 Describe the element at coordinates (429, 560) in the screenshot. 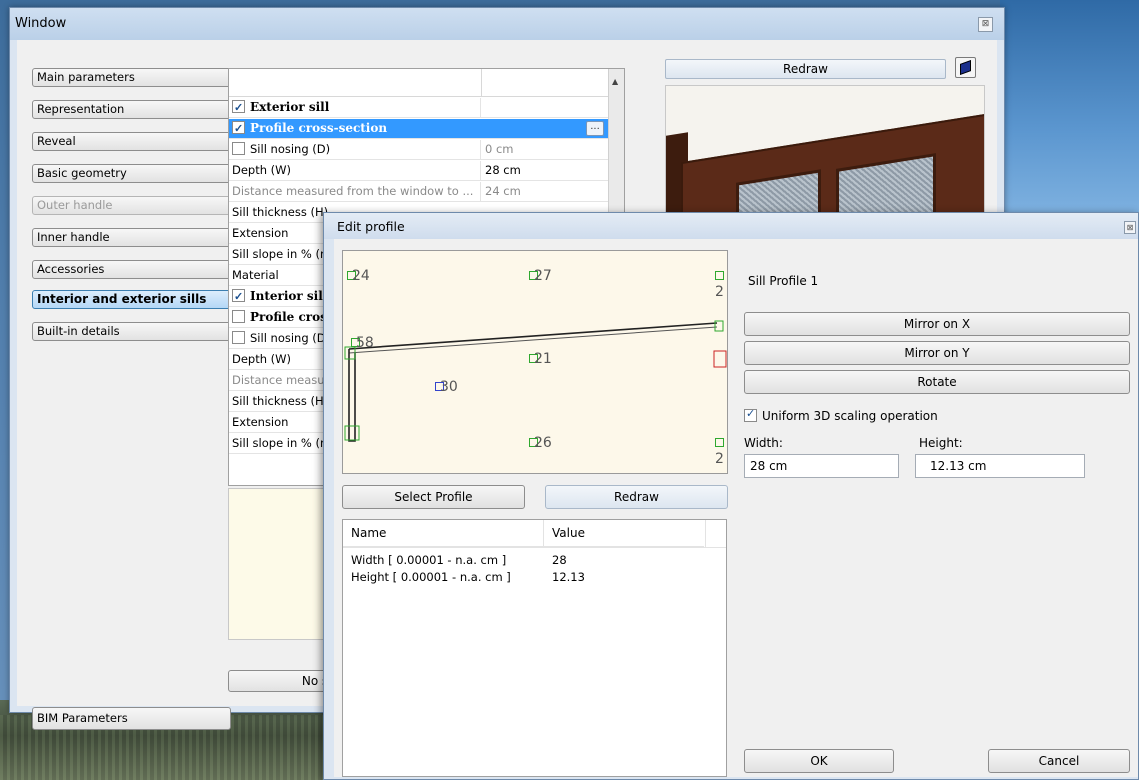

I see `table-cell-name: Width [ 0.00001 - n.a. cm ]` at that location.